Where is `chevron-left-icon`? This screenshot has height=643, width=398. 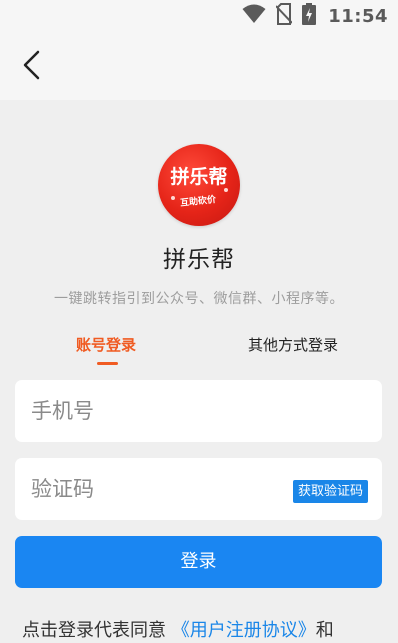 chevron-left-icon is located at coordinates (32, 67).